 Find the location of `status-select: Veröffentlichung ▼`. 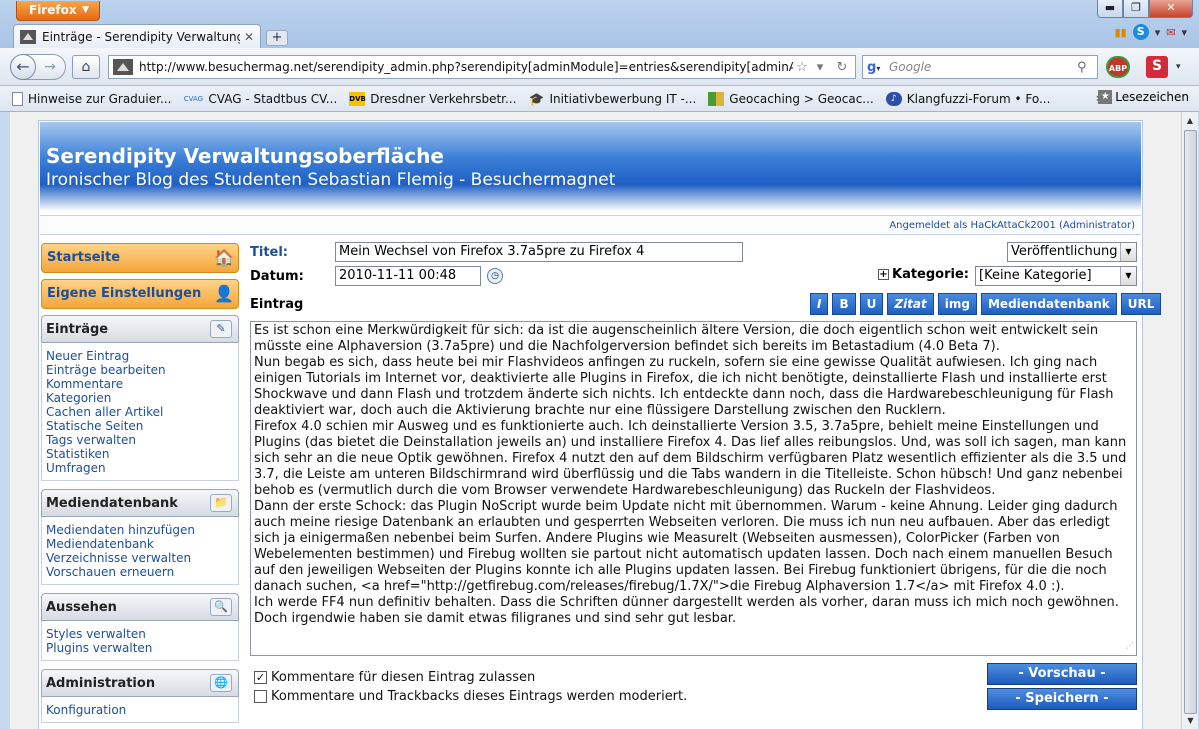

status-select: Veröffentlichung ▼ is located at coordinates (1072, 252).